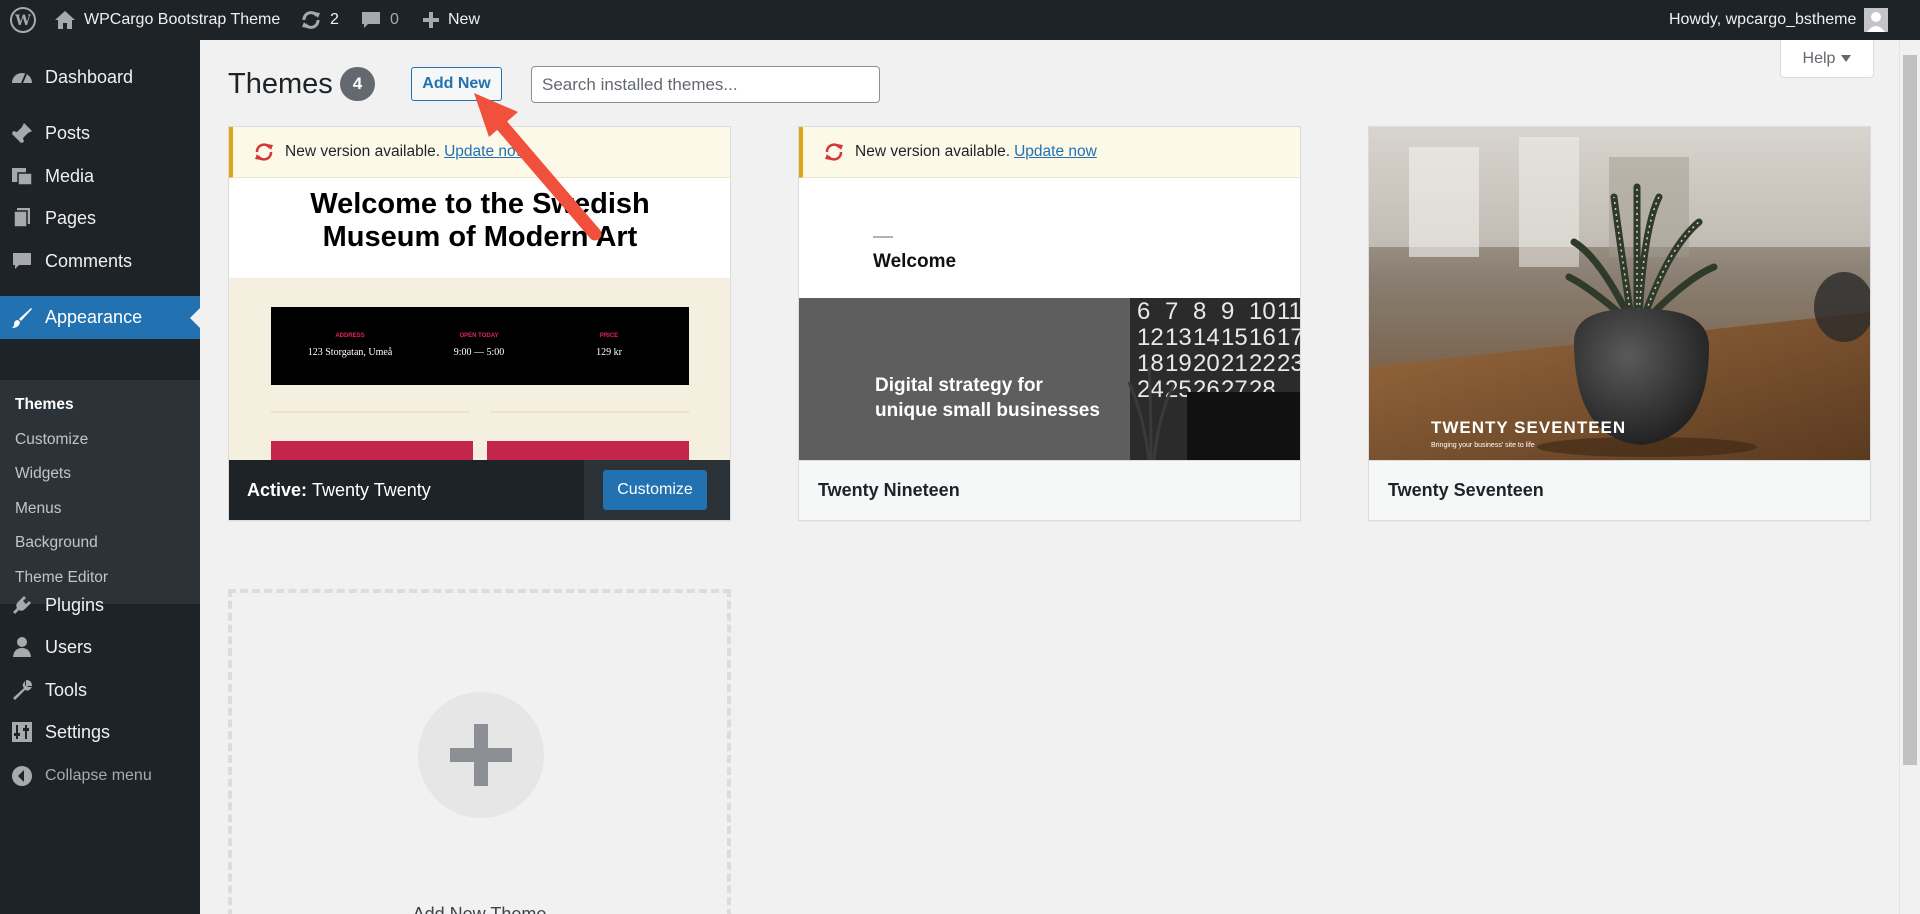  What do you see at coordinates (1288, 311) in the screenshot?
I see `calendar-number: 11` at bounding box center [1288, 311].